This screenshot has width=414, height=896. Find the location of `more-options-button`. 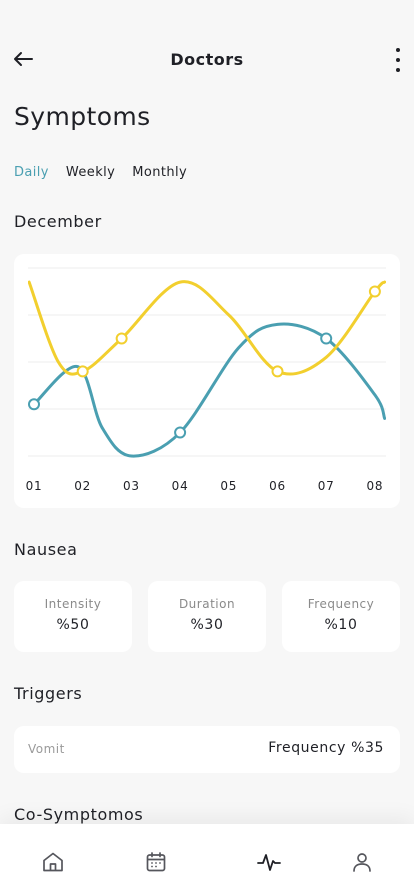

more-options-button is located at coordinates (398, 60).